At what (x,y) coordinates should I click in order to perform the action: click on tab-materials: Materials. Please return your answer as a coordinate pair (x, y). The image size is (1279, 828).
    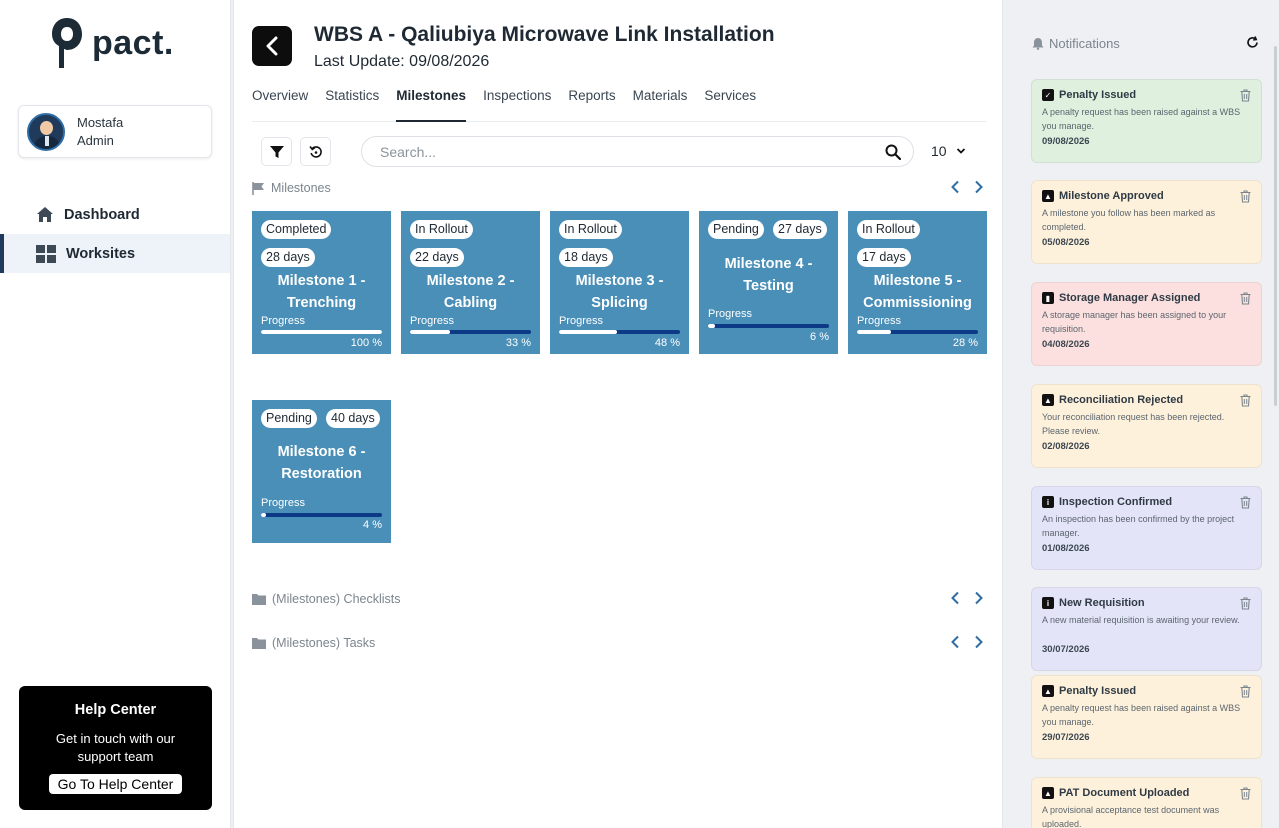
    Looking at the image, I should click on (660, 104).